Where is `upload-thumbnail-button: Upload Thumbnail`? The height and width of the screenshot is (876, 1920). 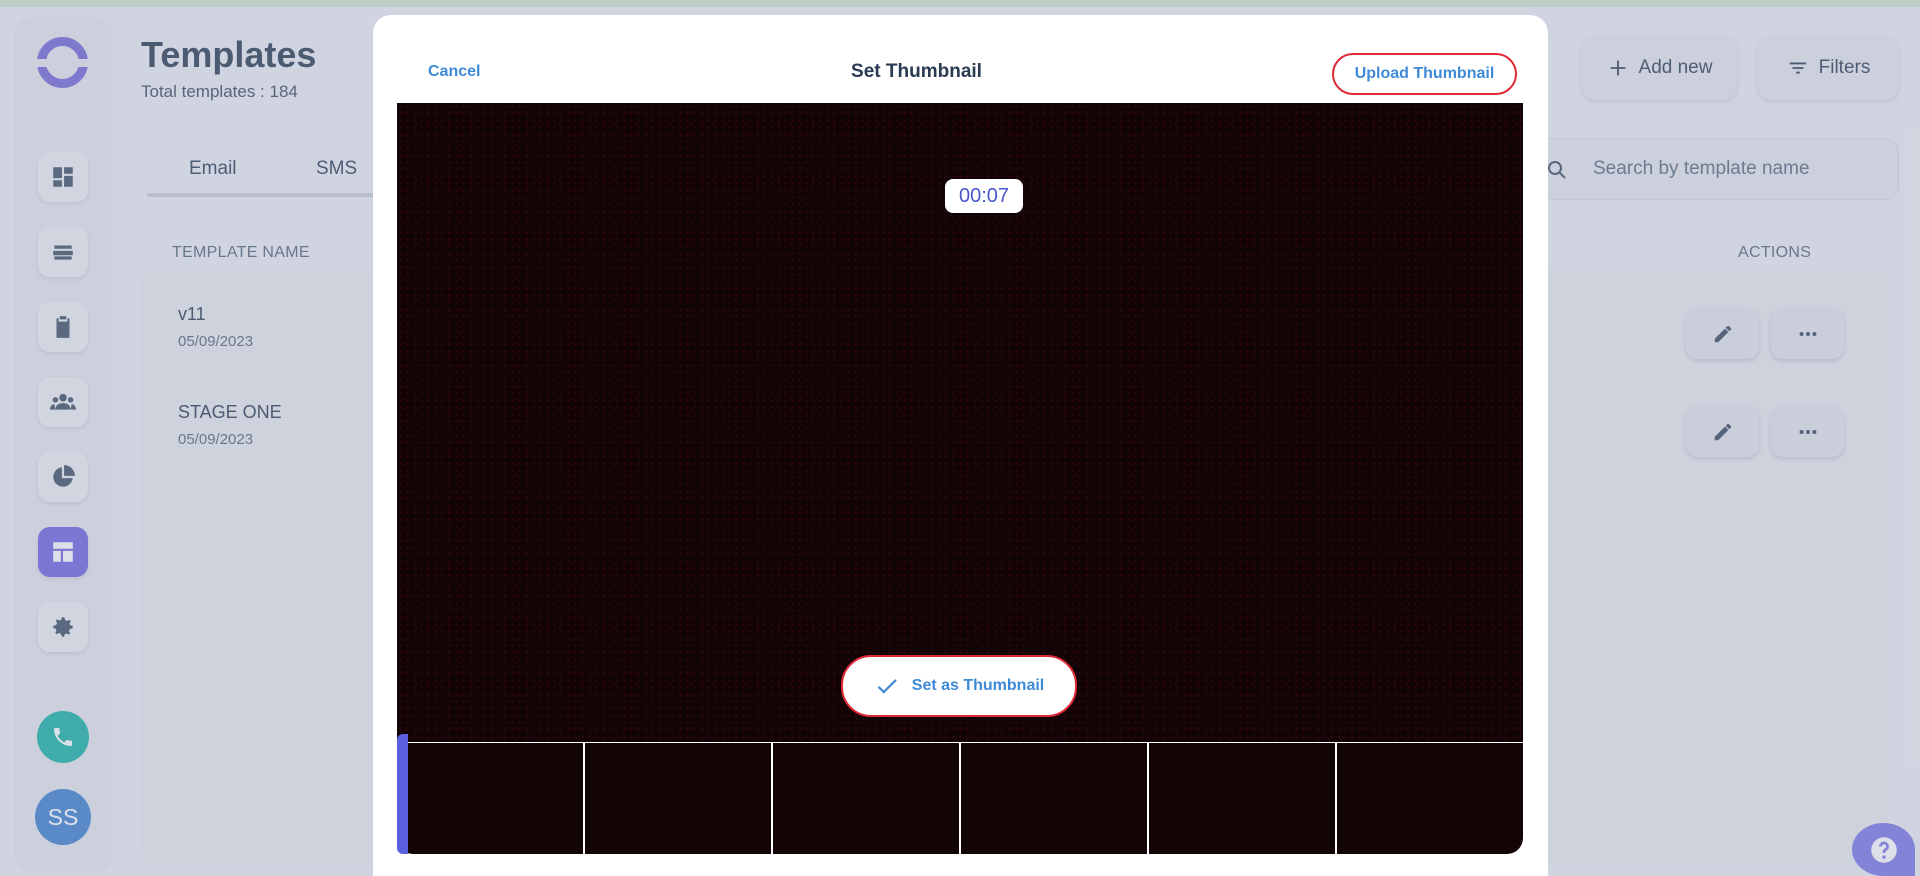 upload-thumbnail-button: Upload Thumbnail is located at coordinates (1424, 74).